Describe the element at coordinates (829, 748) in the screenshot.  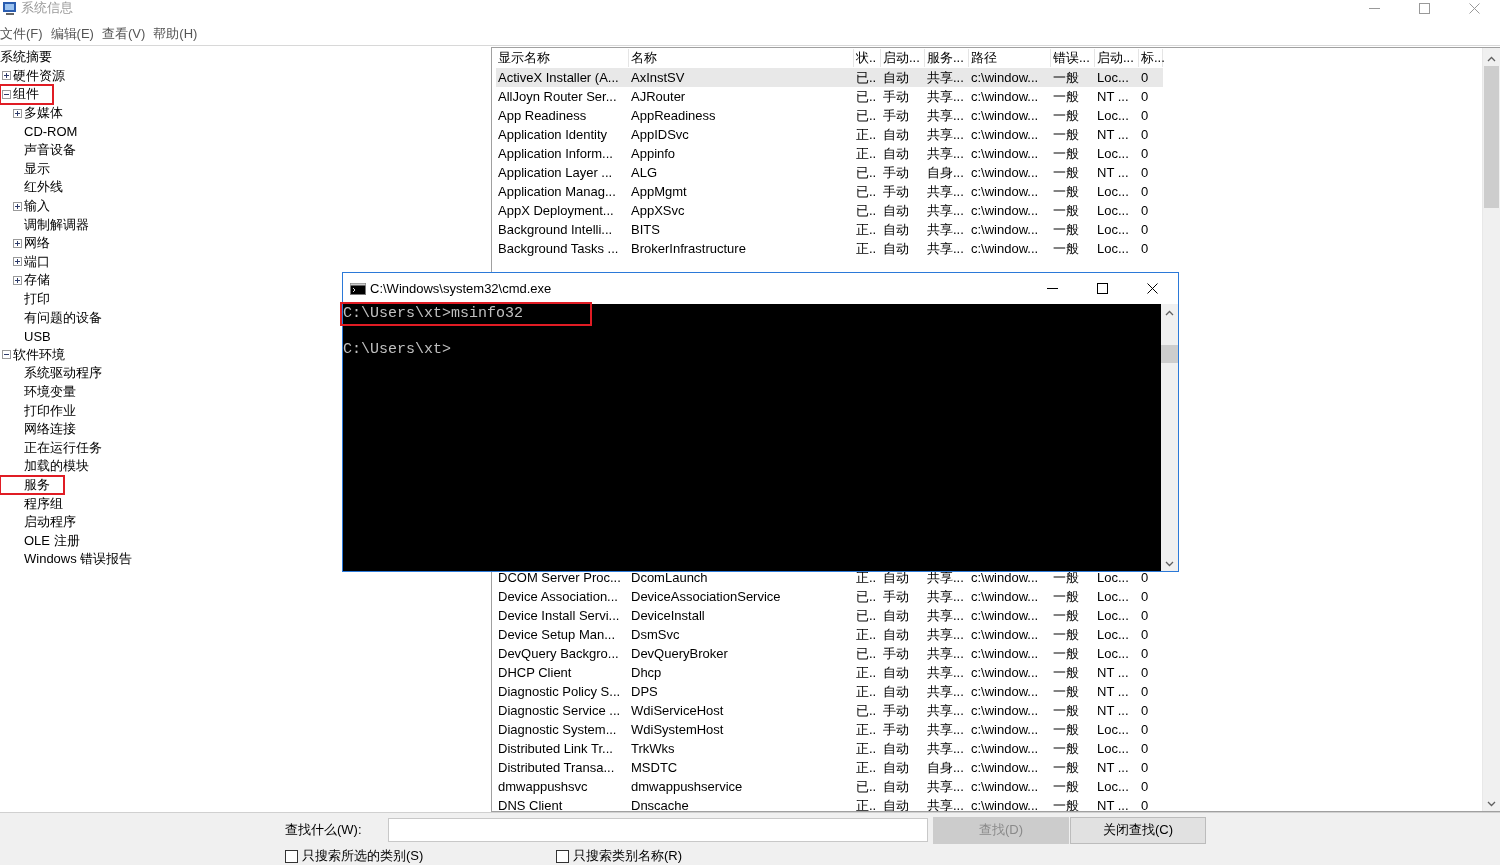
I see `table-row: Distributed Link Tr... TrkWks 正.. 自动 共享... c:\window... 一般 Loc... 0` at that location.